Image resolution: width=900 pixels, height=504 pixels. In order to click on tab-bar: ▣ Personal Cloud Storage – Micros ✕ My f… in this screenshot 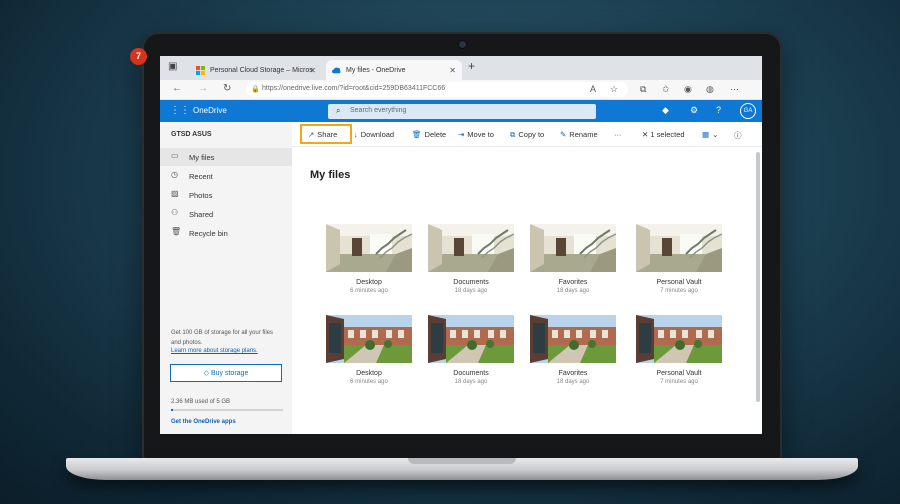, I will do `click(461, 68)`.